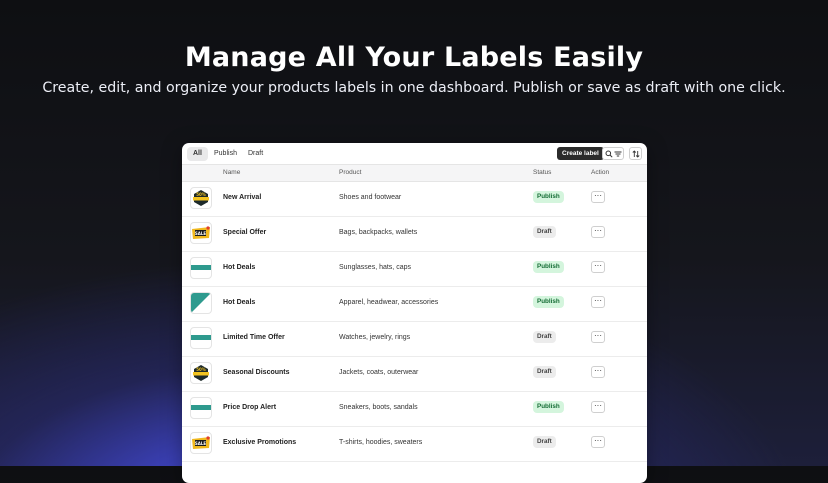 The width and height of the screenshot is (828, 483). What do you see at coordinates (350, 172) in the screenshot?
I see `column-product: Product` at bounding box center [350, 172].